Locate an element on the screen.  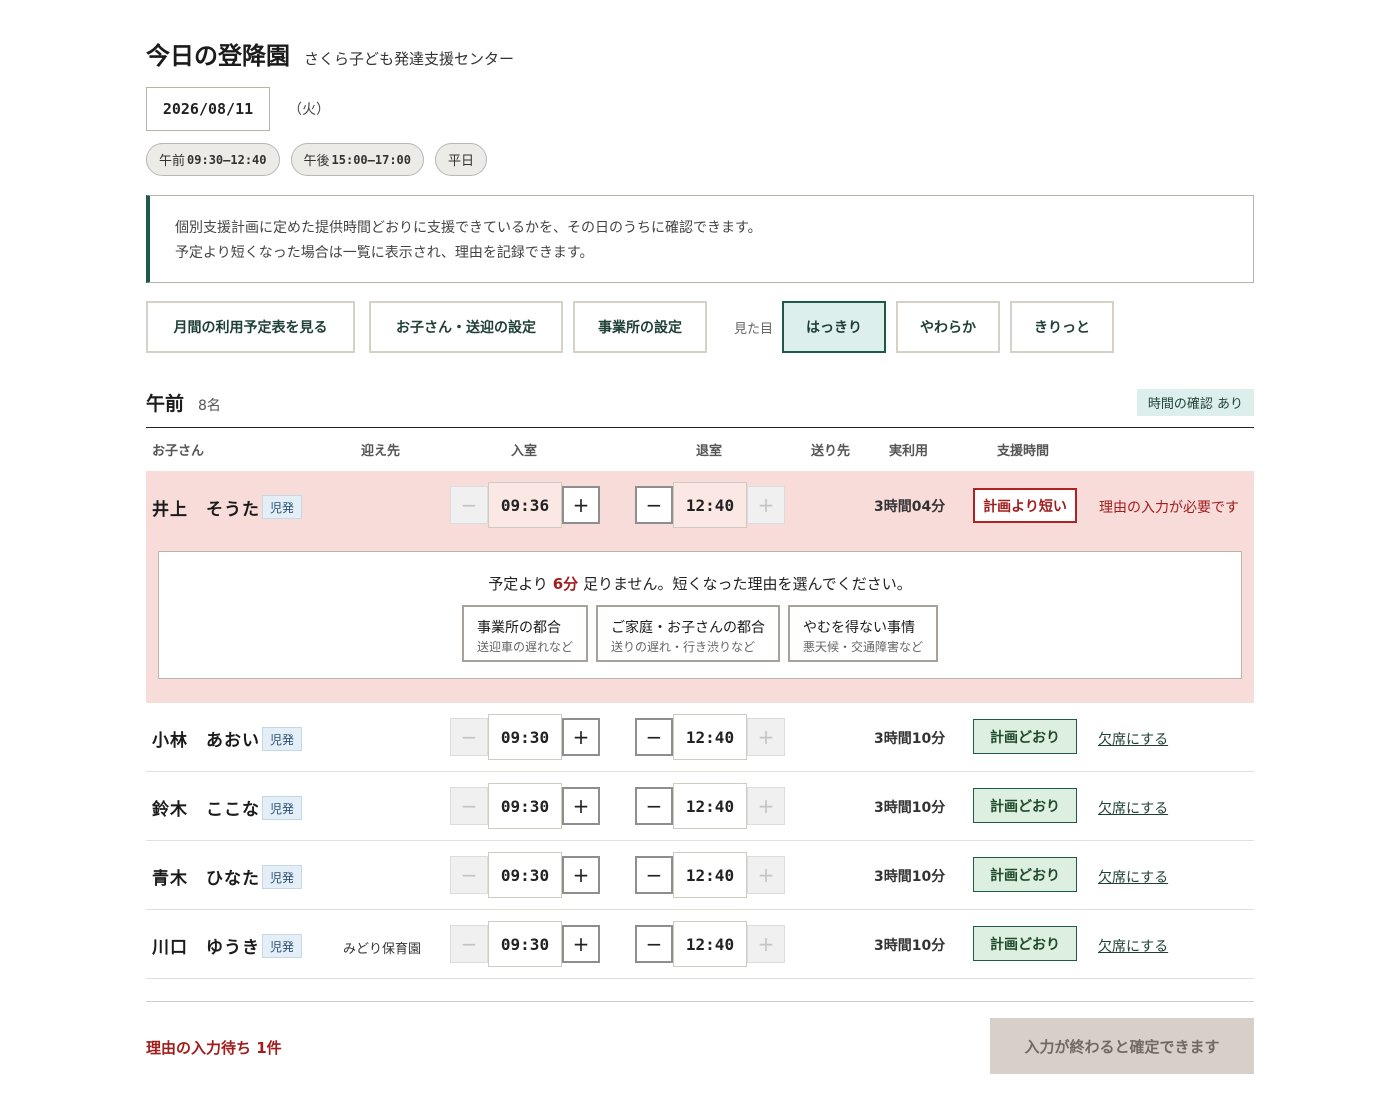
chip-label: 平日 is located at coordinates (461, 161).